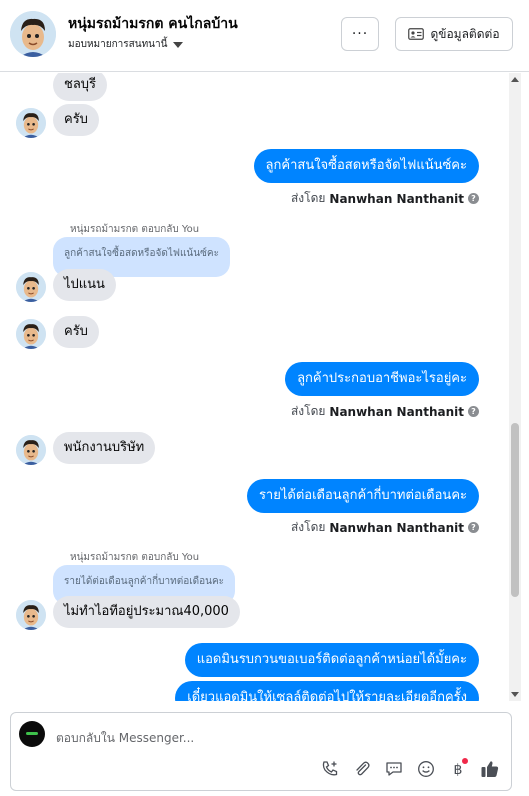  Describe the element at coordinates (118, 44) in the screenshot. I see `assign-label: มอบหมายการสนทนานี้` at that location.